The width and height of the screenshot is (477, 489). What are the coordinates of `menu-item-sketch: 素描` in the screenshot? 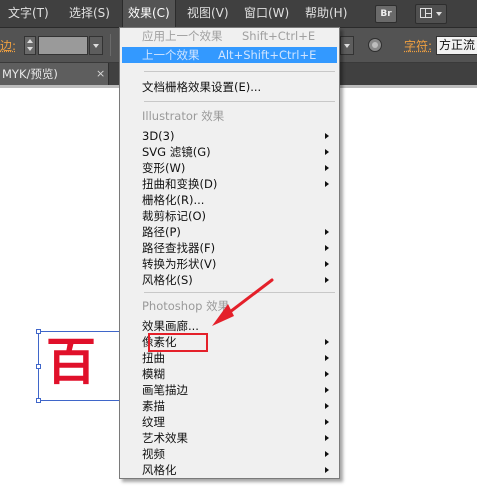 It's located at (229, 406).